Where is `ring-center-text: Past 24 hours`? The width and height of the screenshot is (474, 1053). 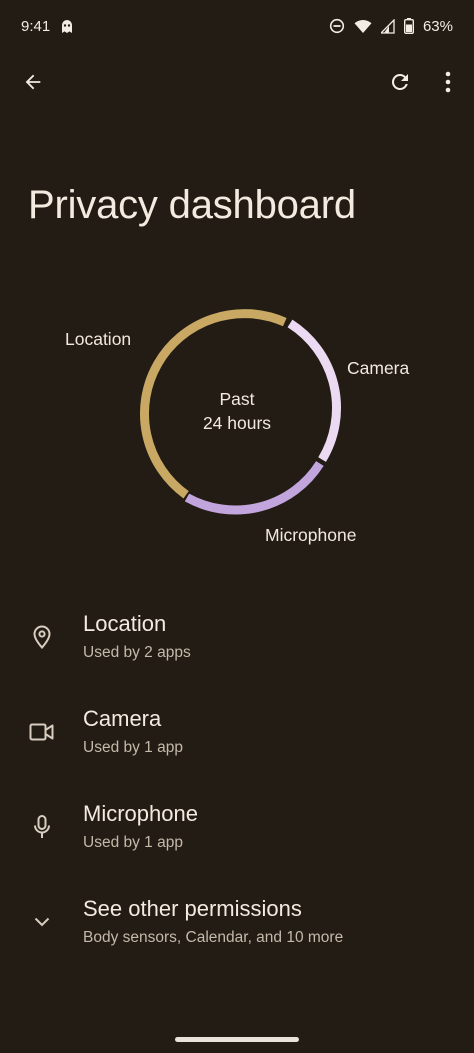
ring-center-text: Past 24 hours is located at coordinates (237, 411).